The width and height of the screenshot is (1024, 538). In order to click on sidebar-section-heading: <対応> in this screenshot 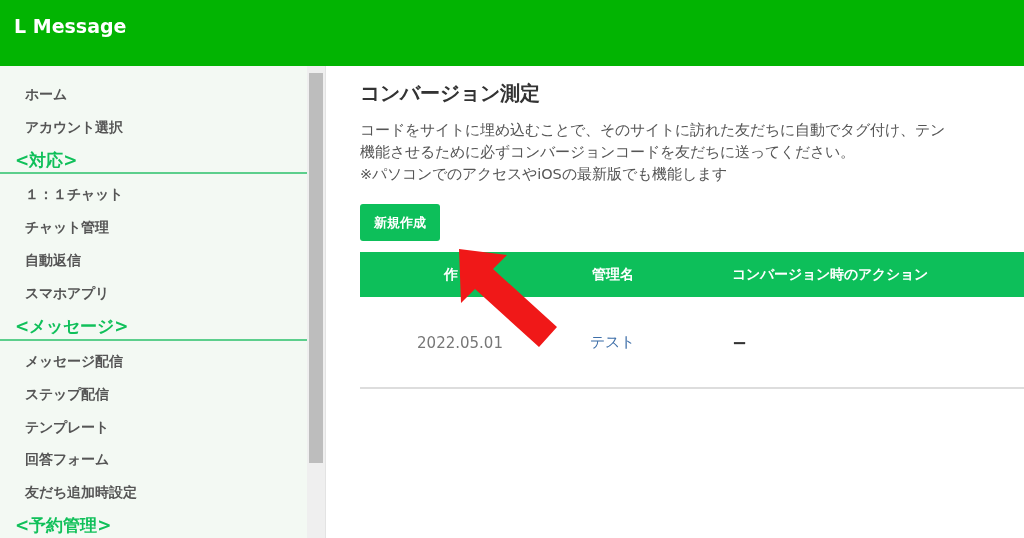, I will do `click(46, 160)`.